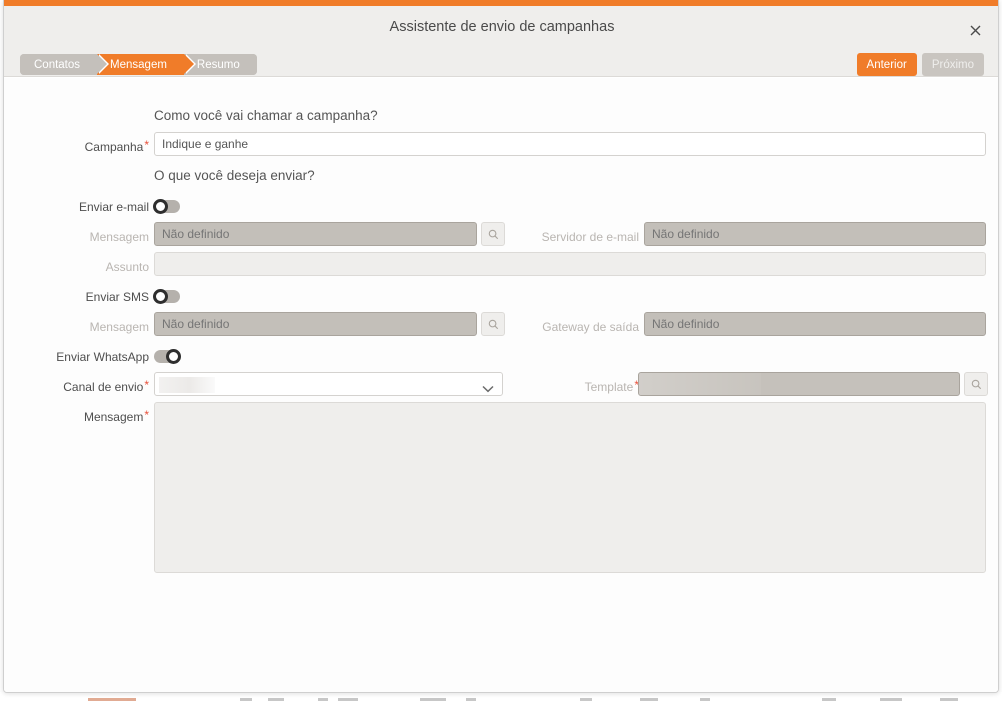 This screenshot has width=1002, height=701. Describe the element at coordinates (570, 264) in the screenshot. I see `email-subject-input` at that location.